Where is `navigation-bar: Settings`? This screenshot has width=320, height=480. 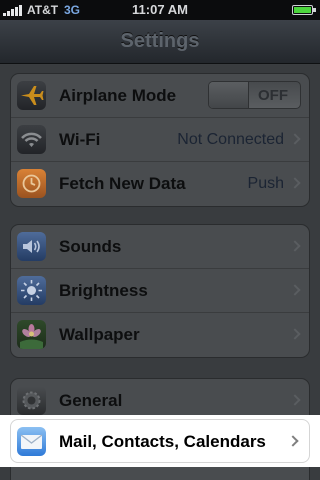 navigation-bar: Settings is located at coordinates (160, 42).